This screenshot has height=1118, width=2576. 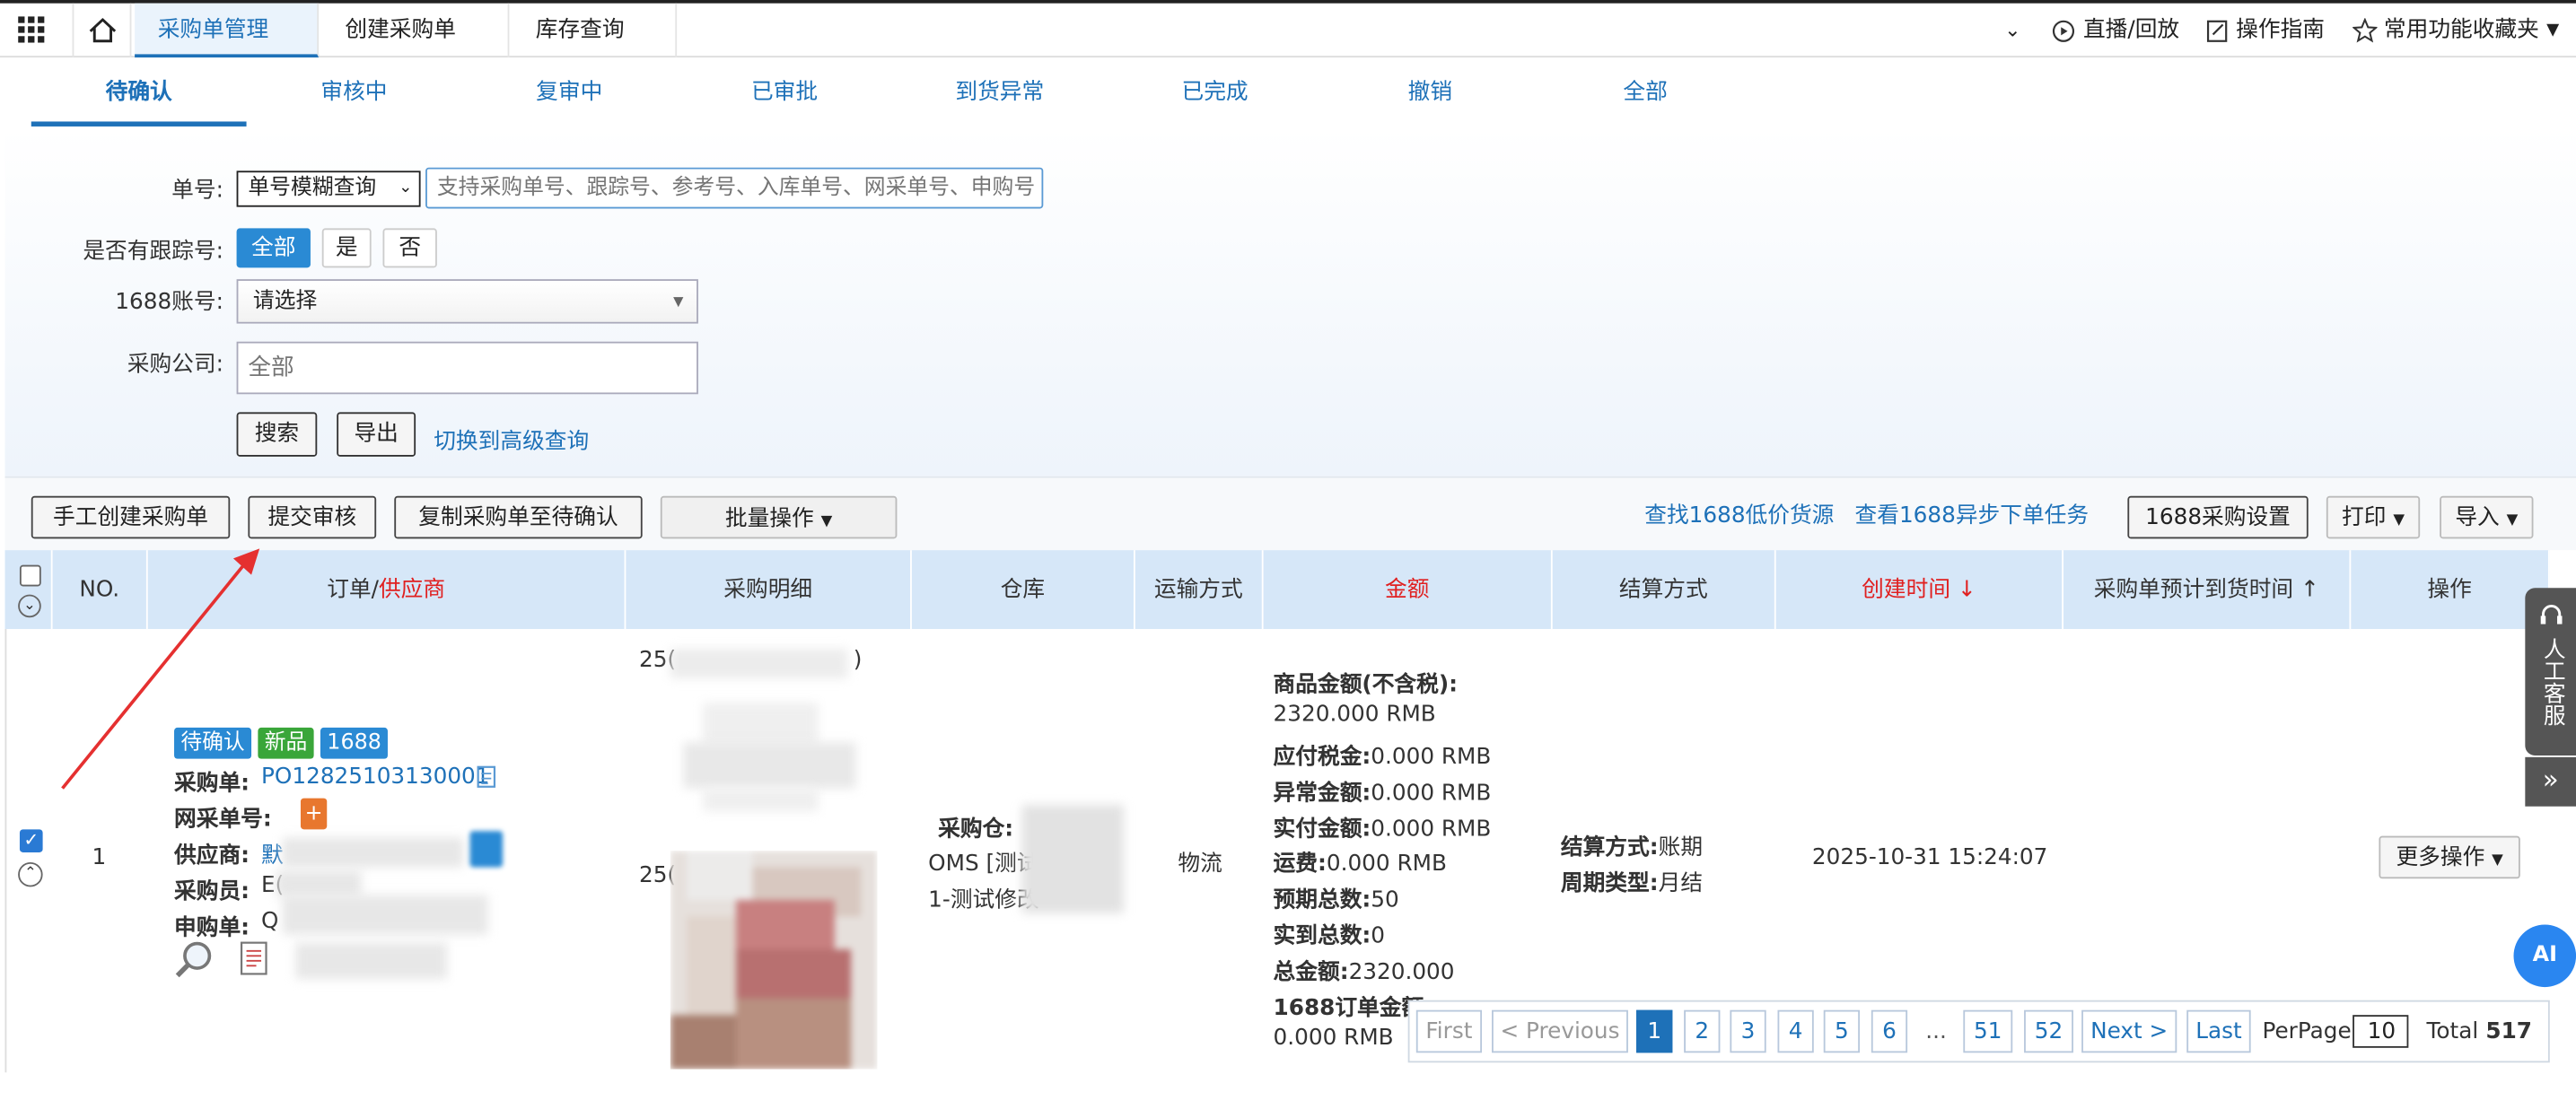 I want to click on search-button: 搜索, so click(x=277, y=434).